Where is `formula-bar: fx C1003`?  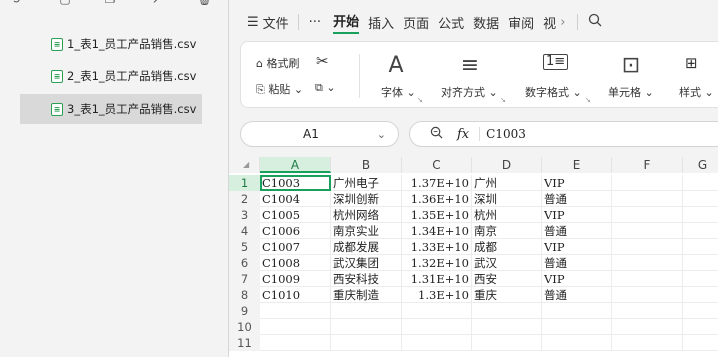
formula-bar: fx C1003 is located at coordinates (563, 134).